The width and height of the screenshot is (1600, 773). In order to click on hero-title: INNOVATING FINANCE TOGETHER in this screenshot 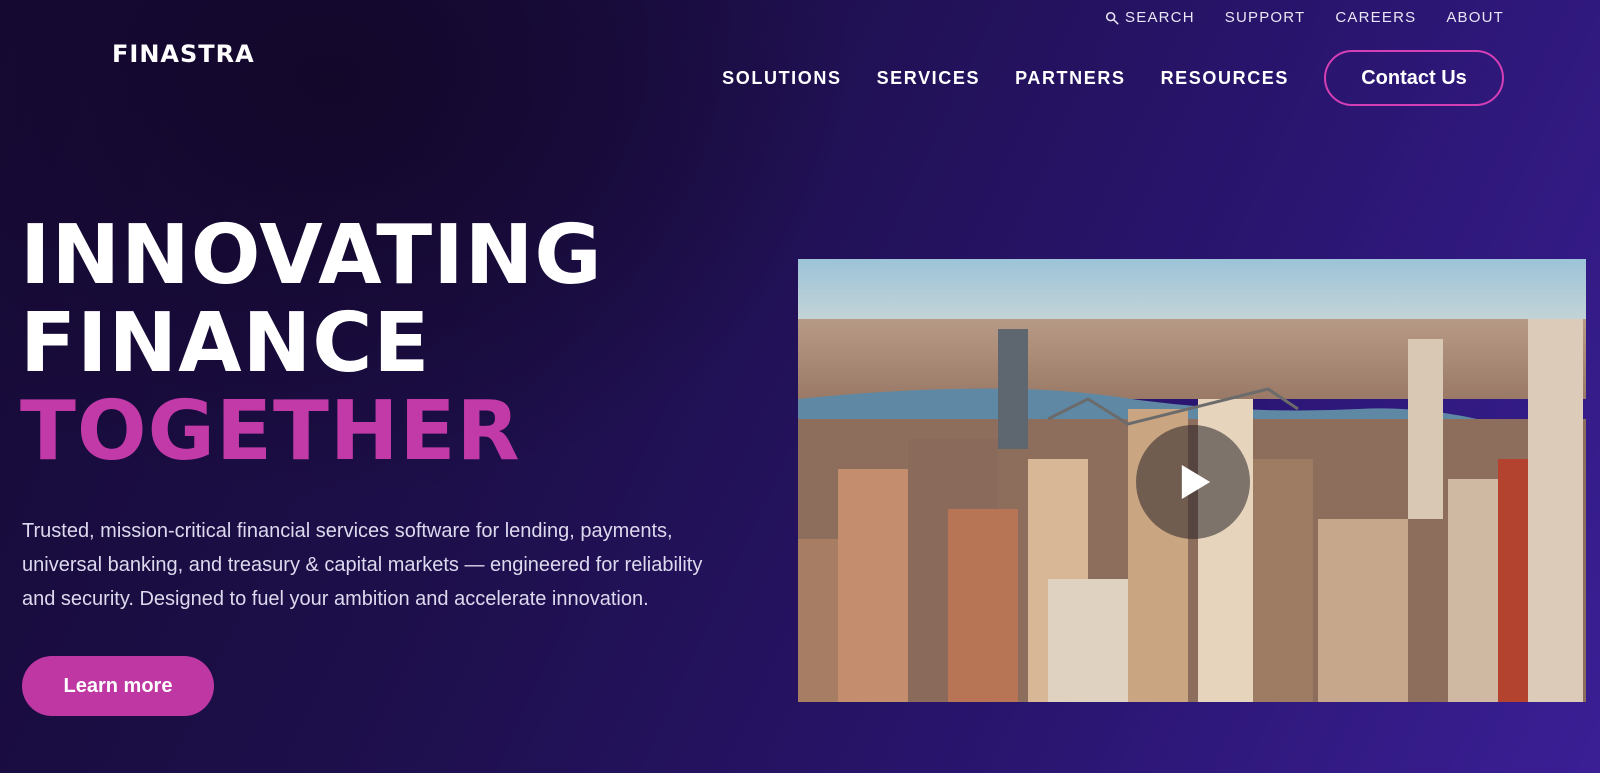, I will do `click(311, 344)`.